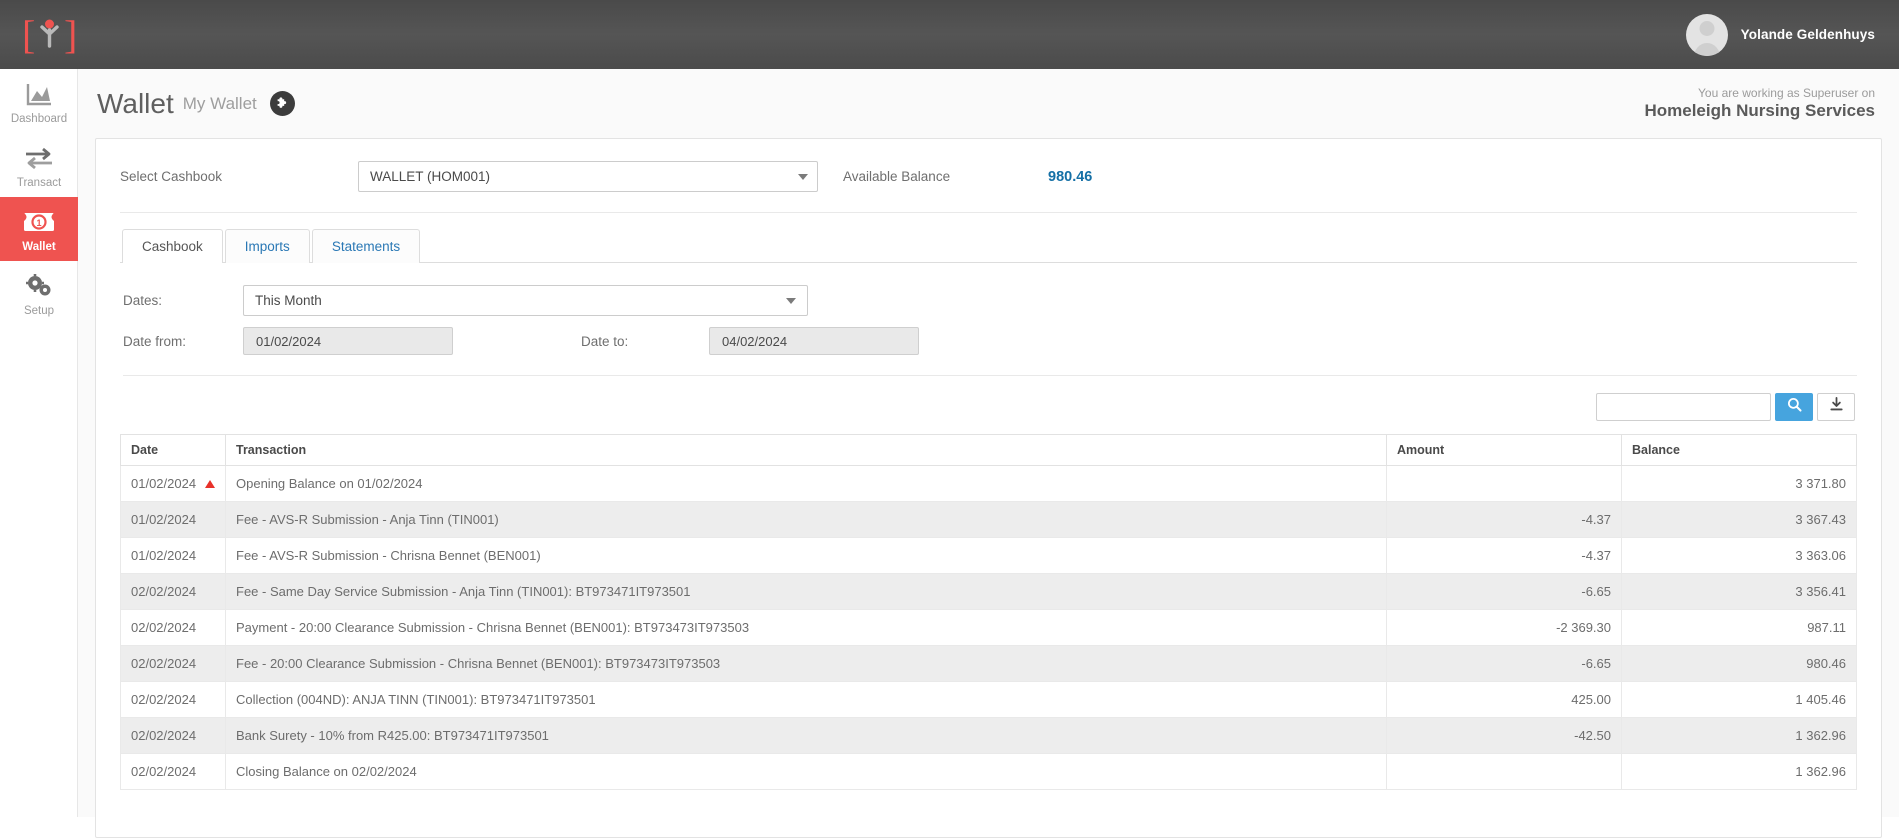  What do you see at coordinates (143, 300) in the screenshot?
I see `dates-label: Dates:` at bounding box center [143, 300].